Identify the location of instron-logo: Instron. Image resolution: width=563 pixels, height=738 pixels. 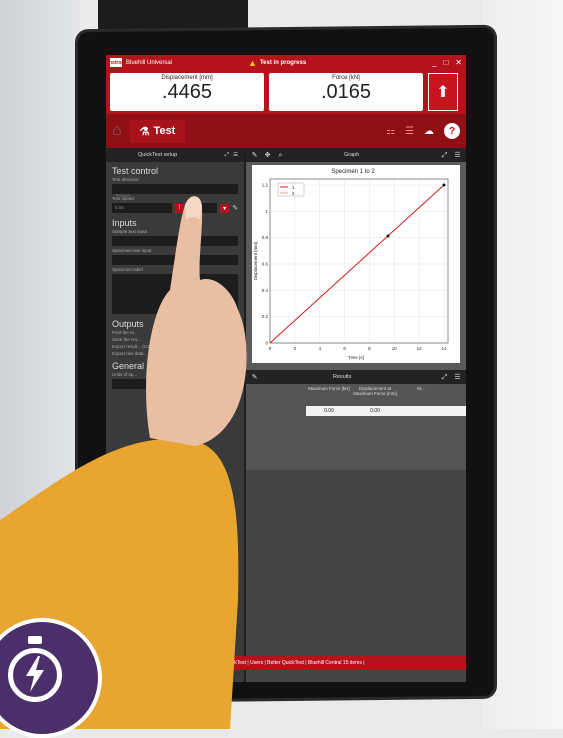
(116, 62).